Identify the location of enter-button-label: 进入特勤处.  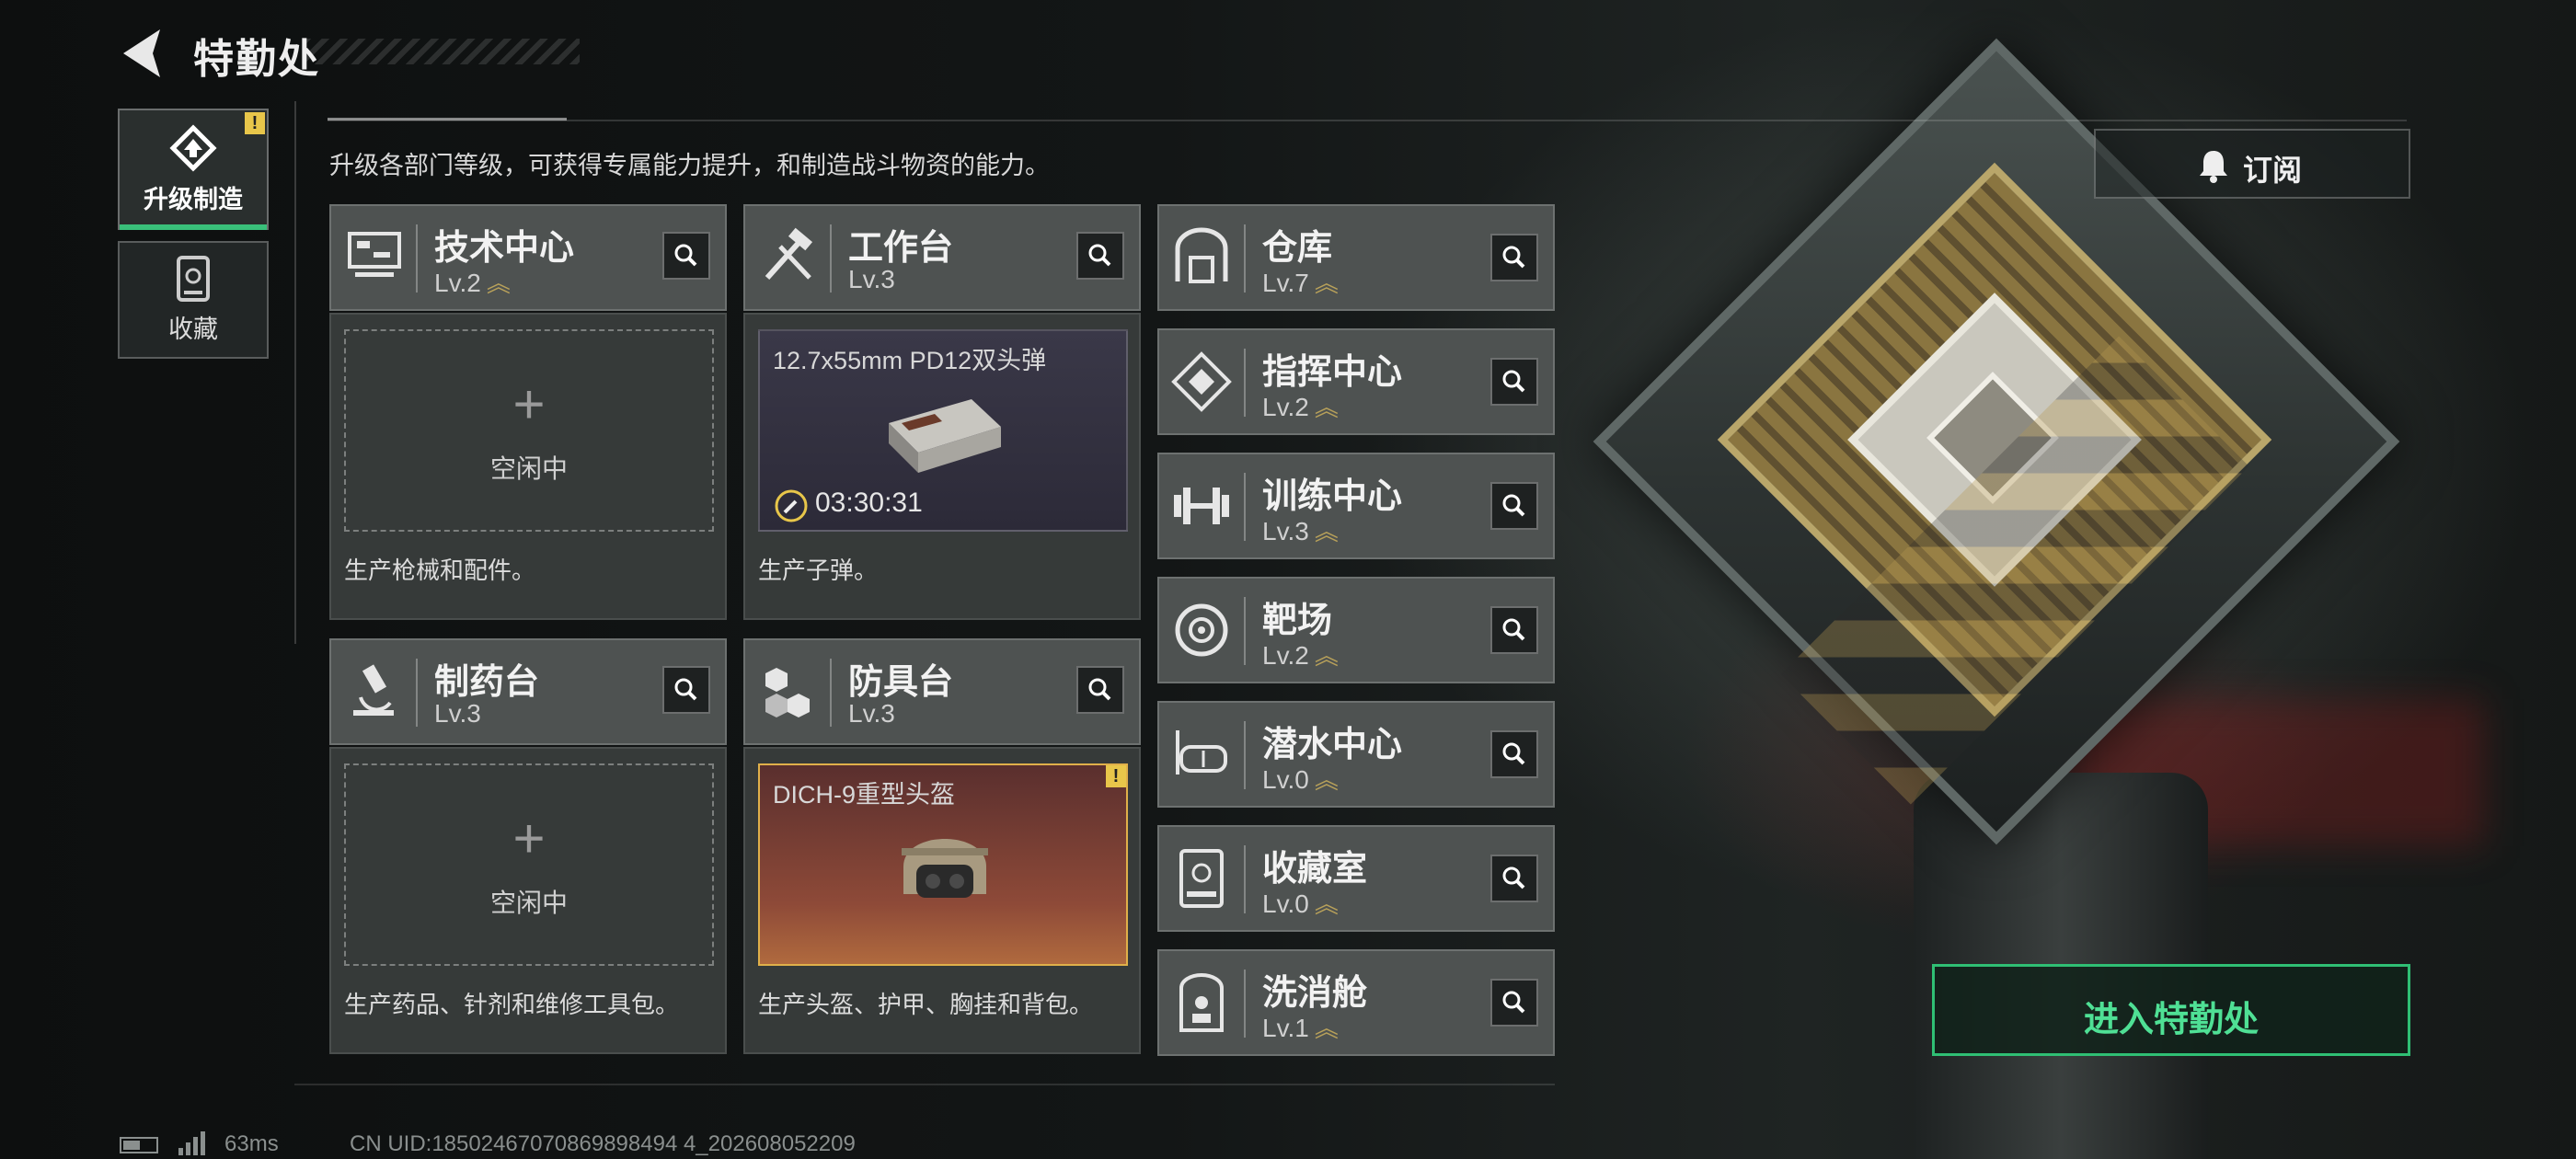
(2171, 1020).